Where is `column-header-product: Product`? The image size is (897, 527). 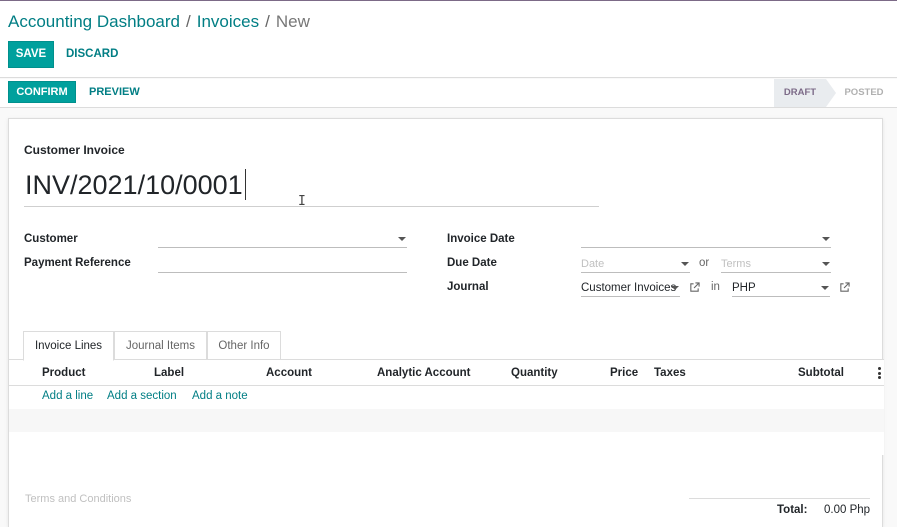
column-header-product: Product is located at coordinates (63, 373).